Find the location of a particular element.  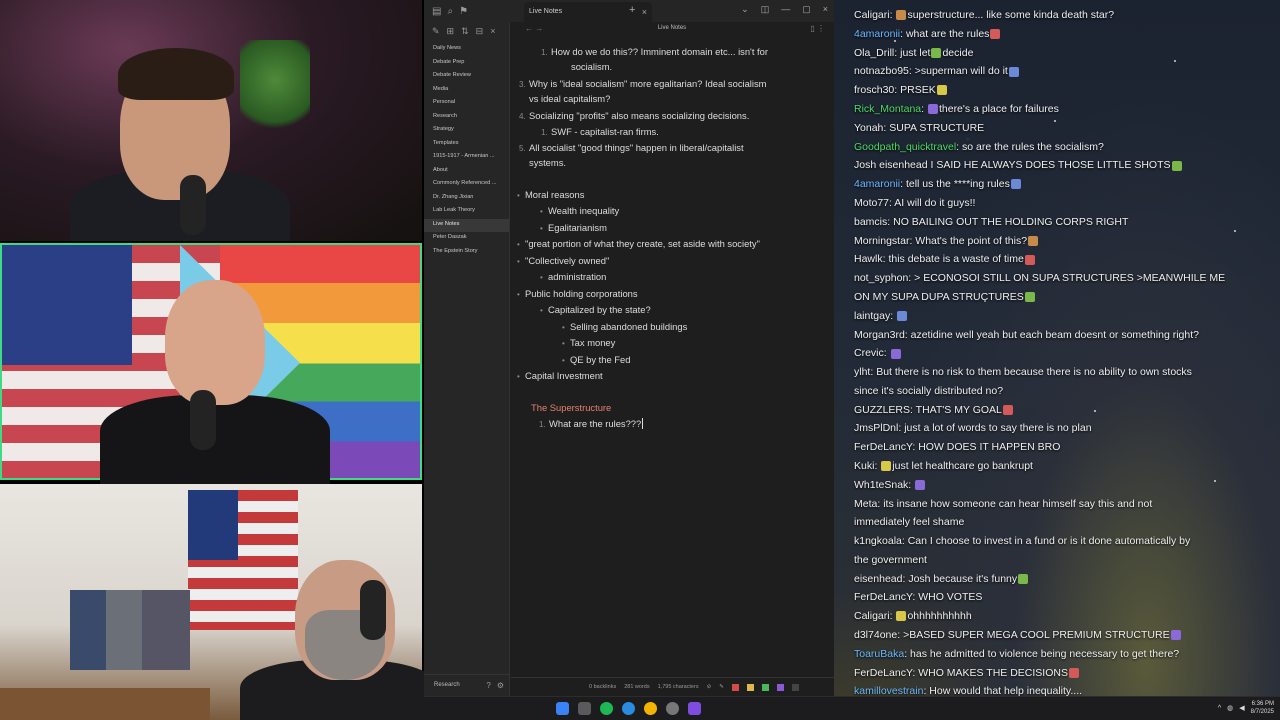

sidebar-item: Lab Leak Theory is located at coordinates (466, 212).